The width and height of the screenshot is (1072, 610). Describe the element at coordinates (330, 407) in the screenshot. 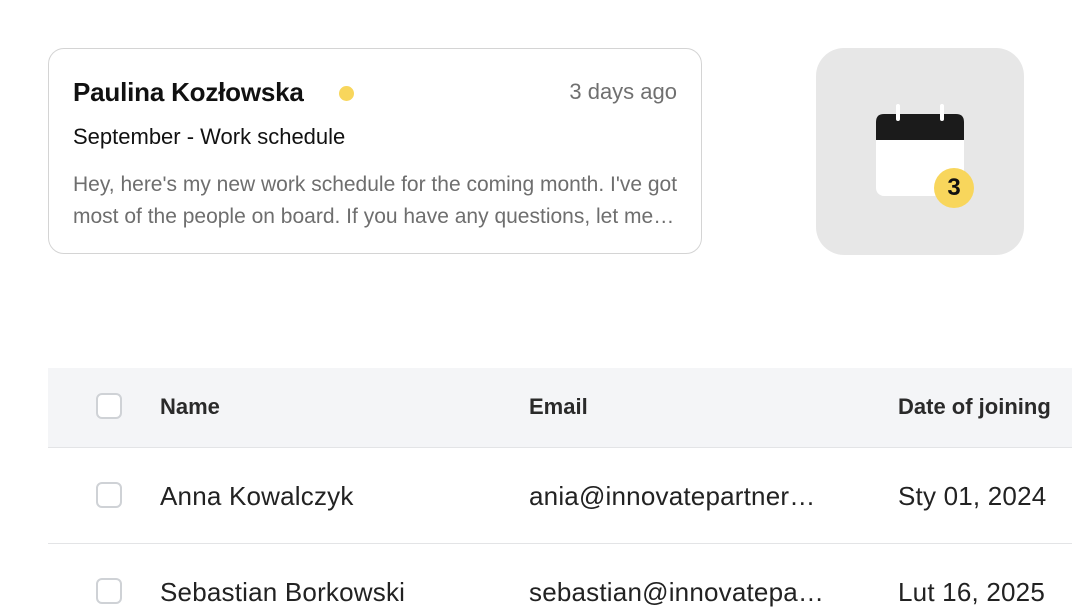

I see `column-header-name: Name` at that location.